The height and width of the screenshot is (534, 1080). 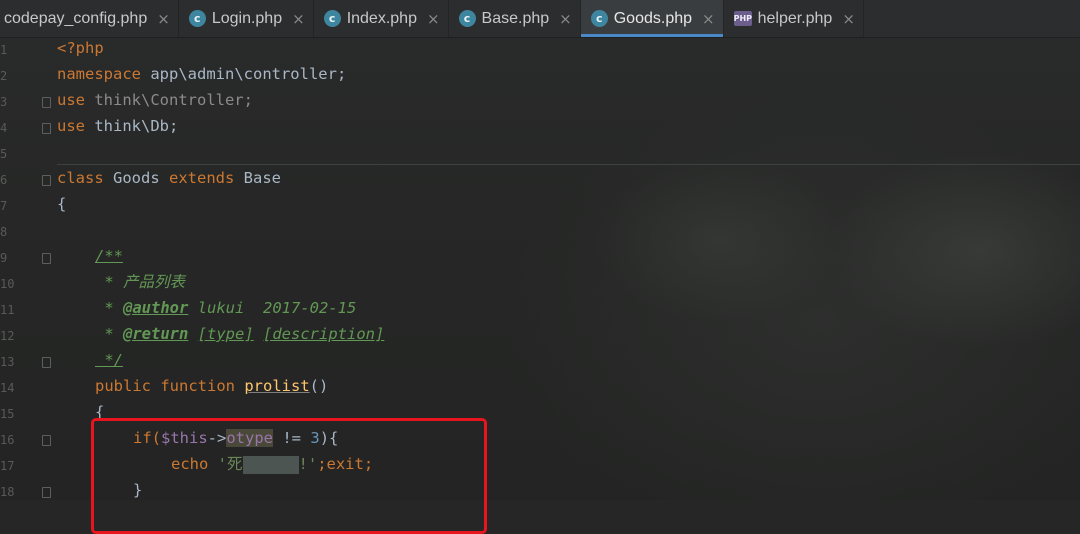 I want to click on code-line-class-brace: {, so click(x=62, y=204).